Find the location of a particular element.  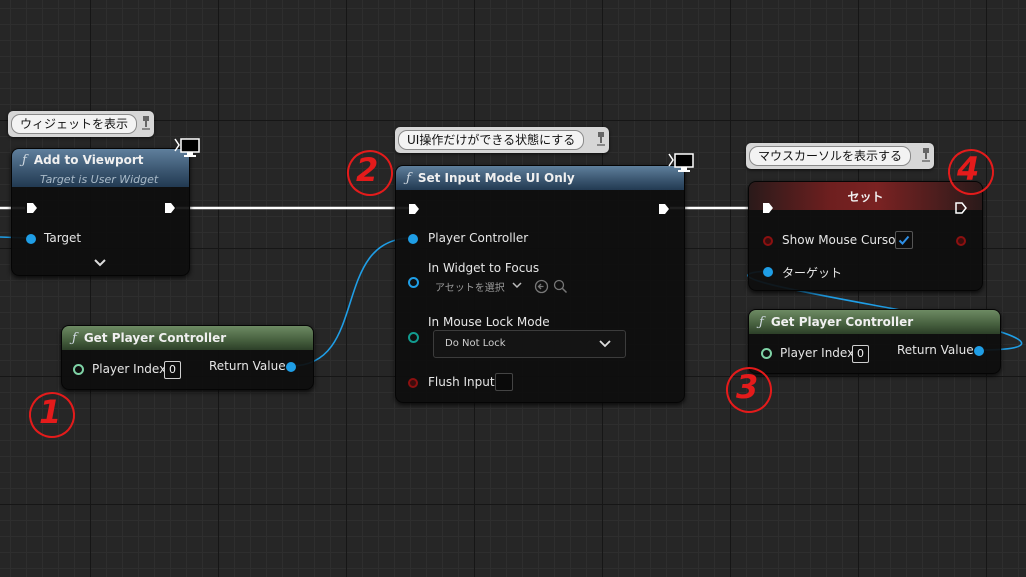

flush-input-pin is located at coordinates (413, 383).